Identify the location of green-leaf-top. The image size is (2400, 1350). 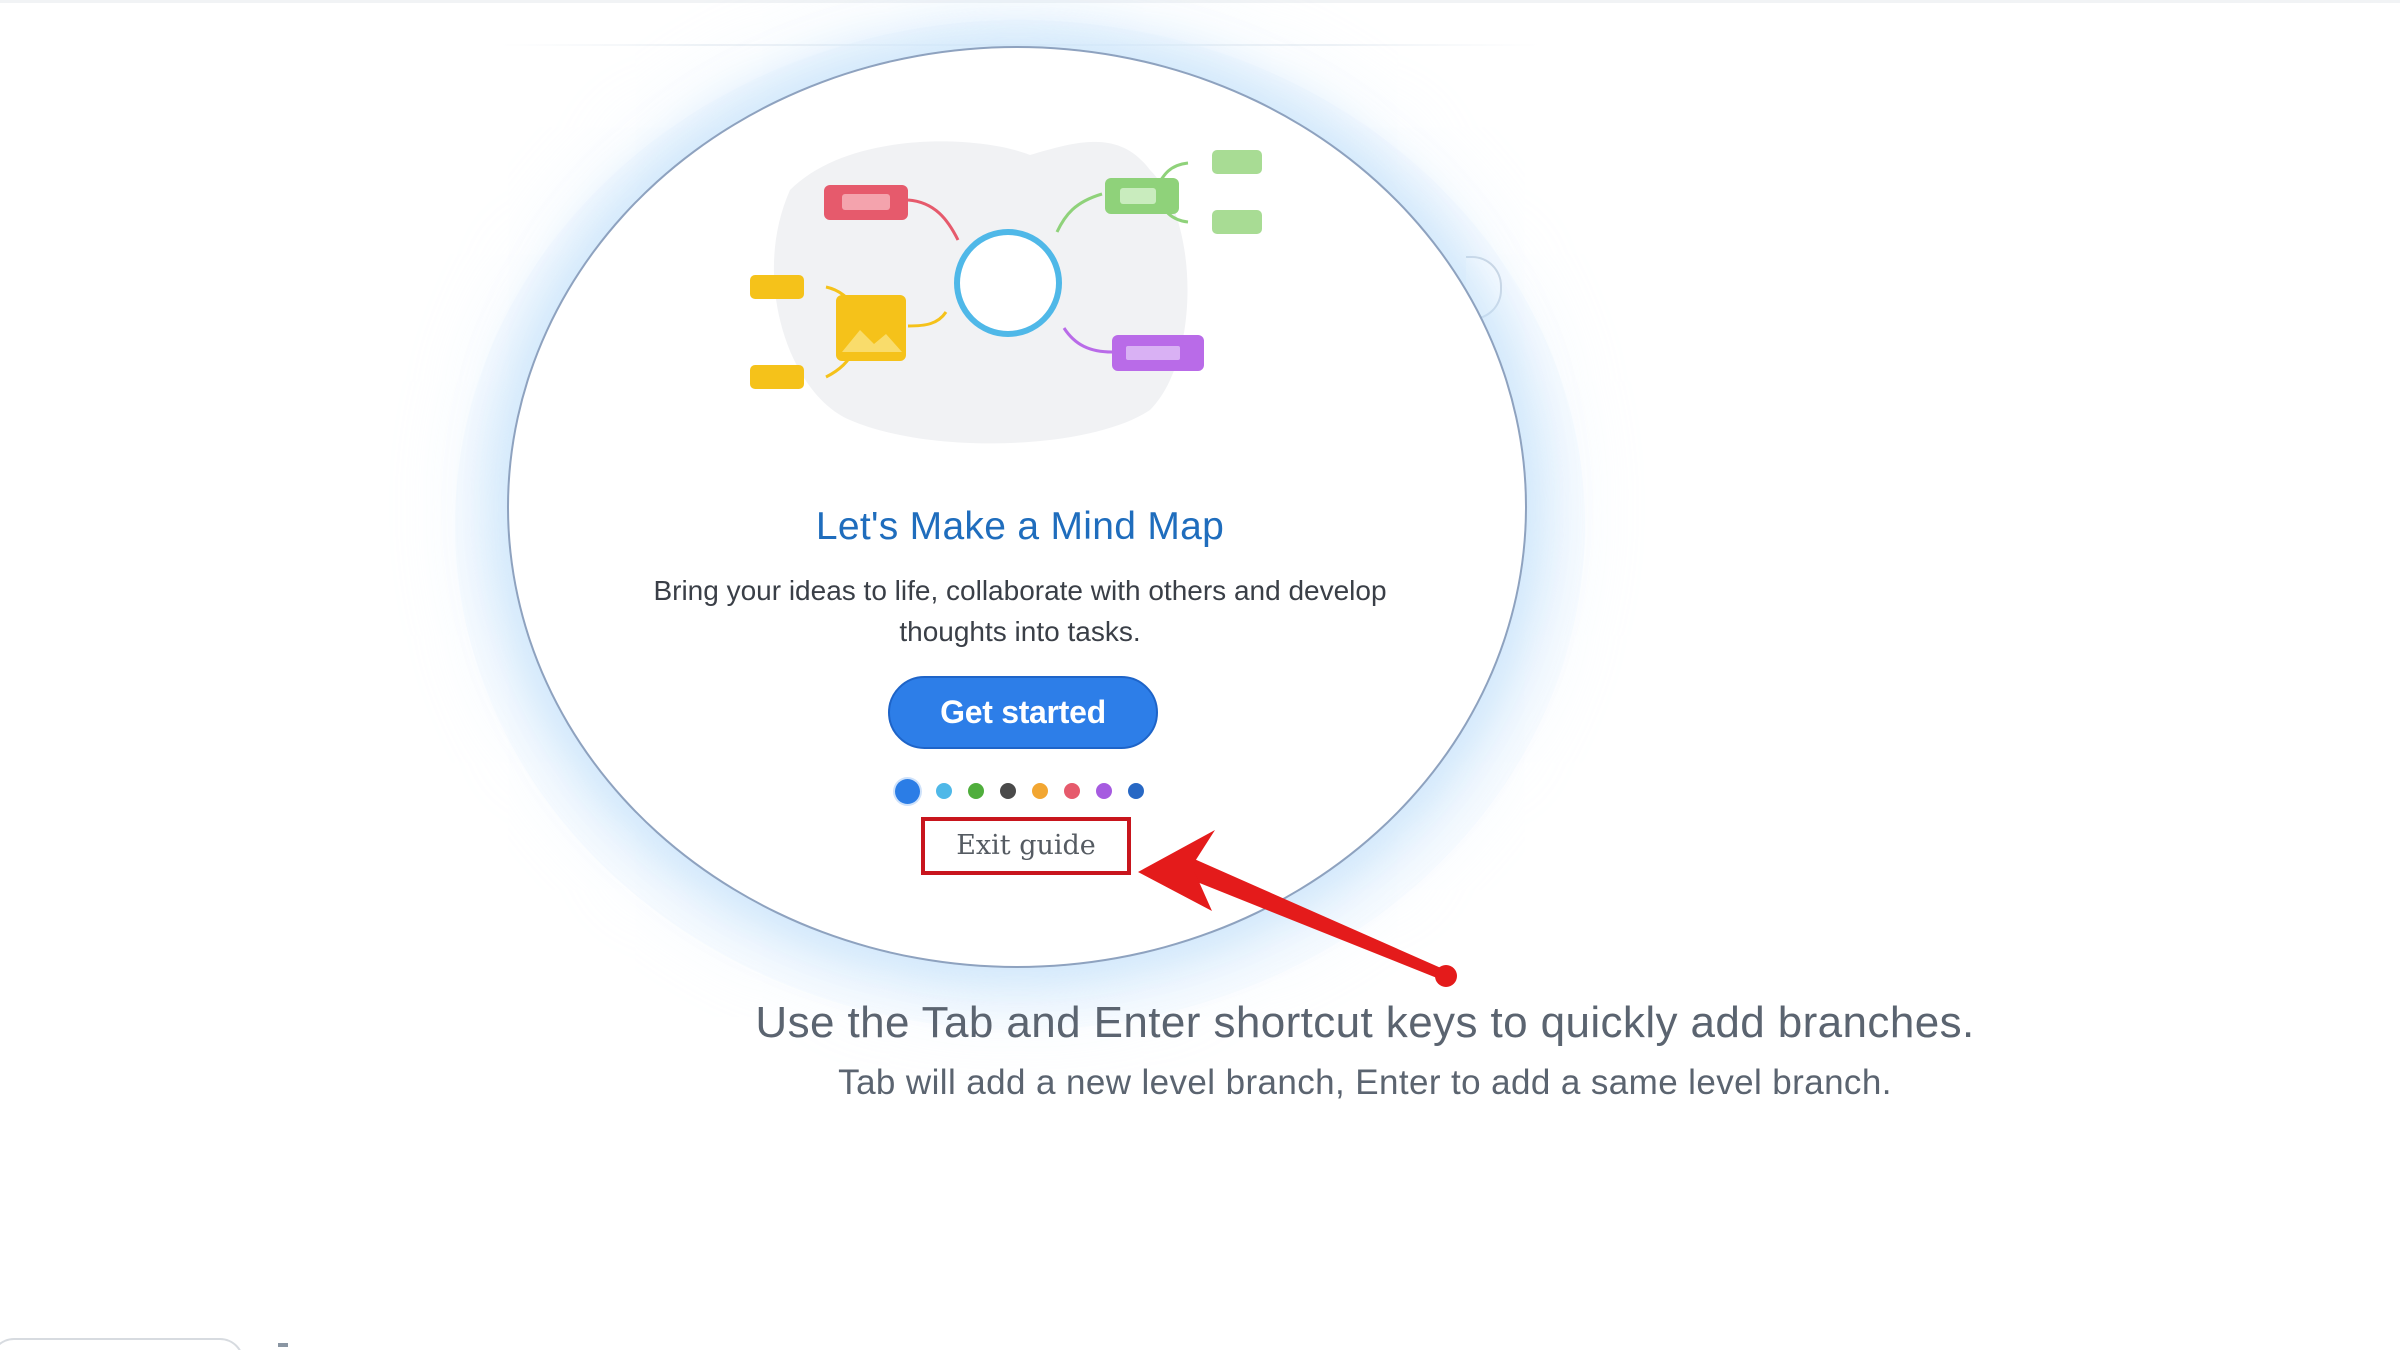
(1237, 162).